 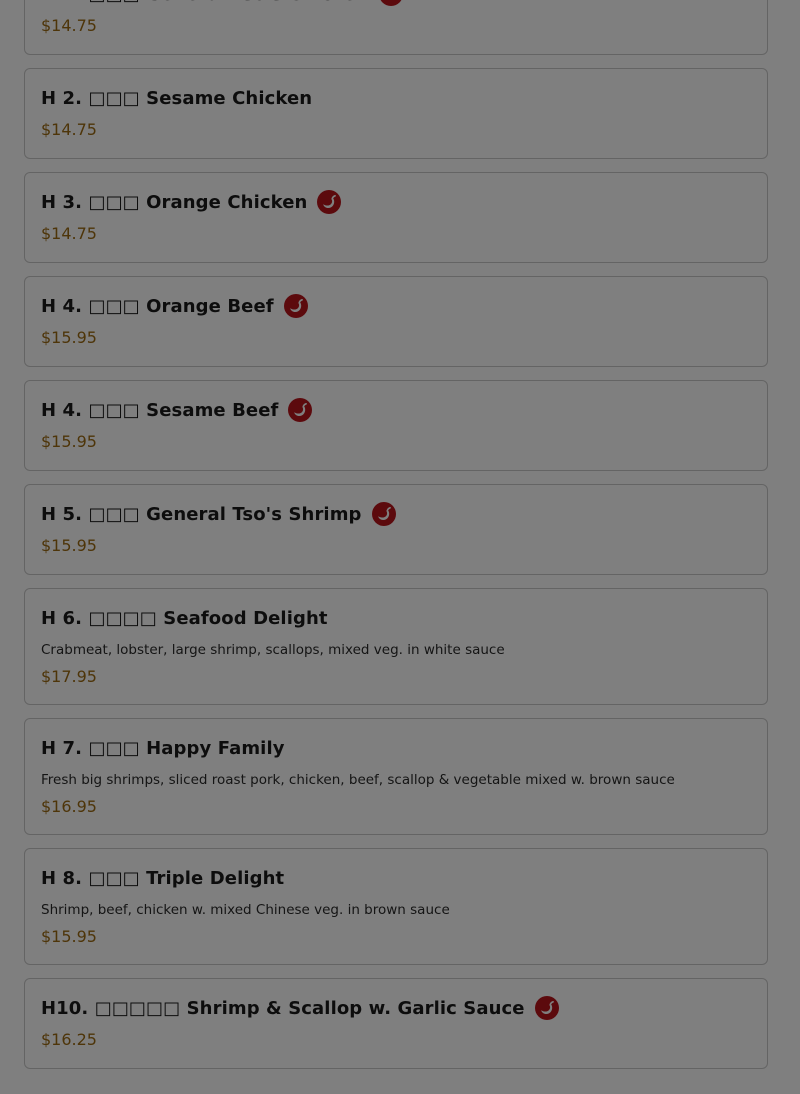 I want to click on menu-item-title-row: H 5. □□□ General Tso's Shrimp, so click(x=396, y=514).